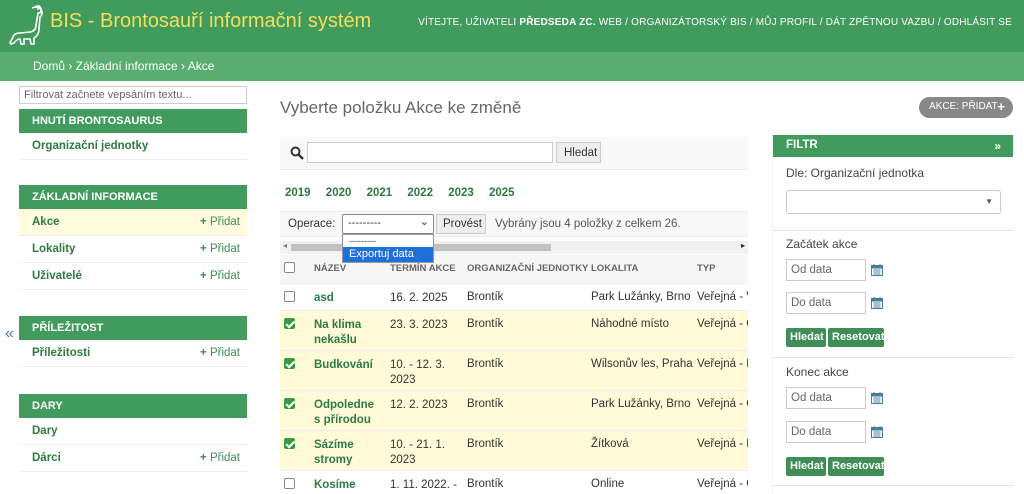  What do you see at coordinates (424, 297) in the screenshot?
I see `event-date: 16. 2. 2025` at bounding box center [424, 297].